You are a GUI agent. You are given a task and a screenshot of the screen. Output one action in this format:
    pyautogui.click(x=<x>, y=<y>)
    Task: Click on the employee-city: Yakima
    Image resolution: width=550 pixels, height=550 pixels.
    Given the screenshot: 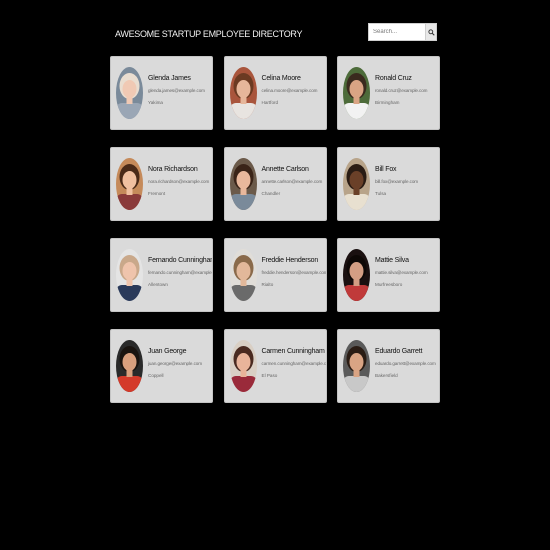 What is the action you would take?
    pyautogui.click(x=155, y=102)
    